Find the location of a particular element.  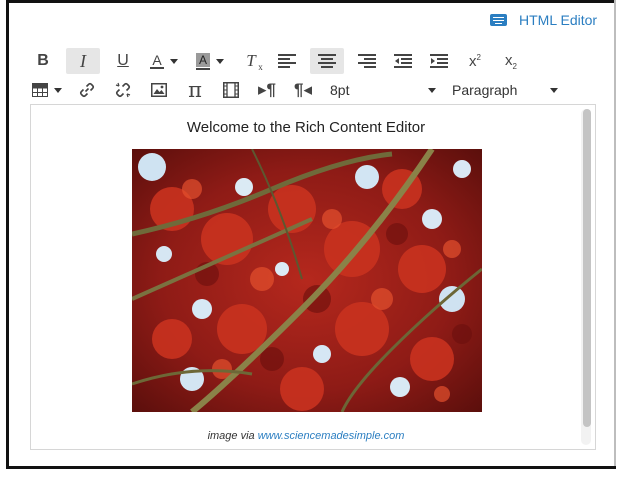

content-heading: Welcome to the Rich Content Editor is located at coordinates (306, 127).